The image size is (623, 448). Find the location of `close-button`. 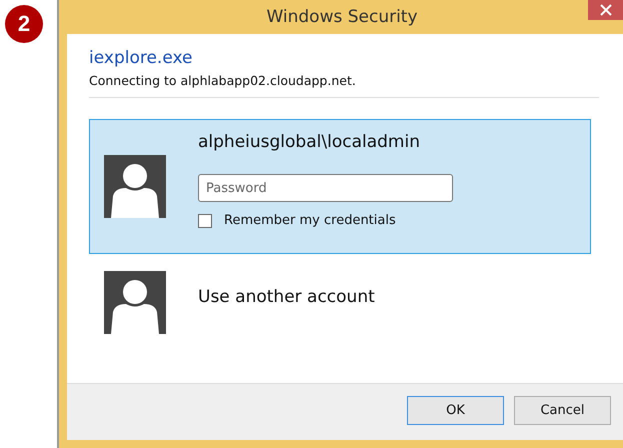

close-button is located at coordinates (605, 10).